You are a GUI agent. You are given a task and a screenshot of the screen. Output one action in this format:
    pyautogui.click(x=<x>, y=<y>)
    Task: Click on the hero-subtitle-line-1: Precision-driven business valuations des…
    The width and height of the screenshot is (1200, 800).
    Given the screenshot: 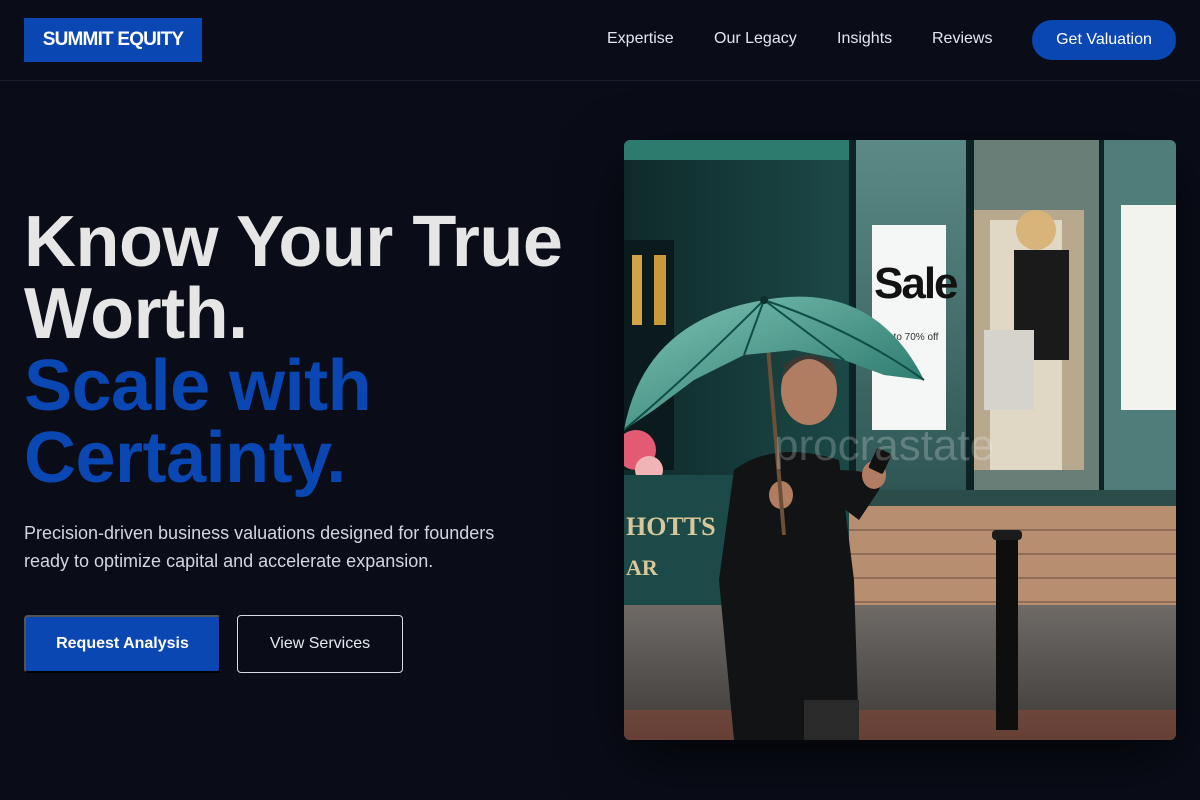 What is the action you would take?
    pyautogui.click(x=259, y=533)
    